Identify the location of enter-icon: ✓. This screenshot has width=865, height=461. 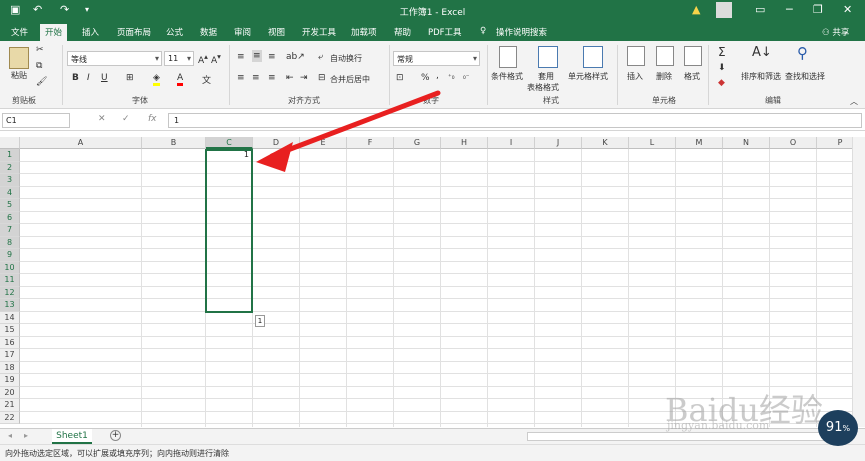
(126, 119).